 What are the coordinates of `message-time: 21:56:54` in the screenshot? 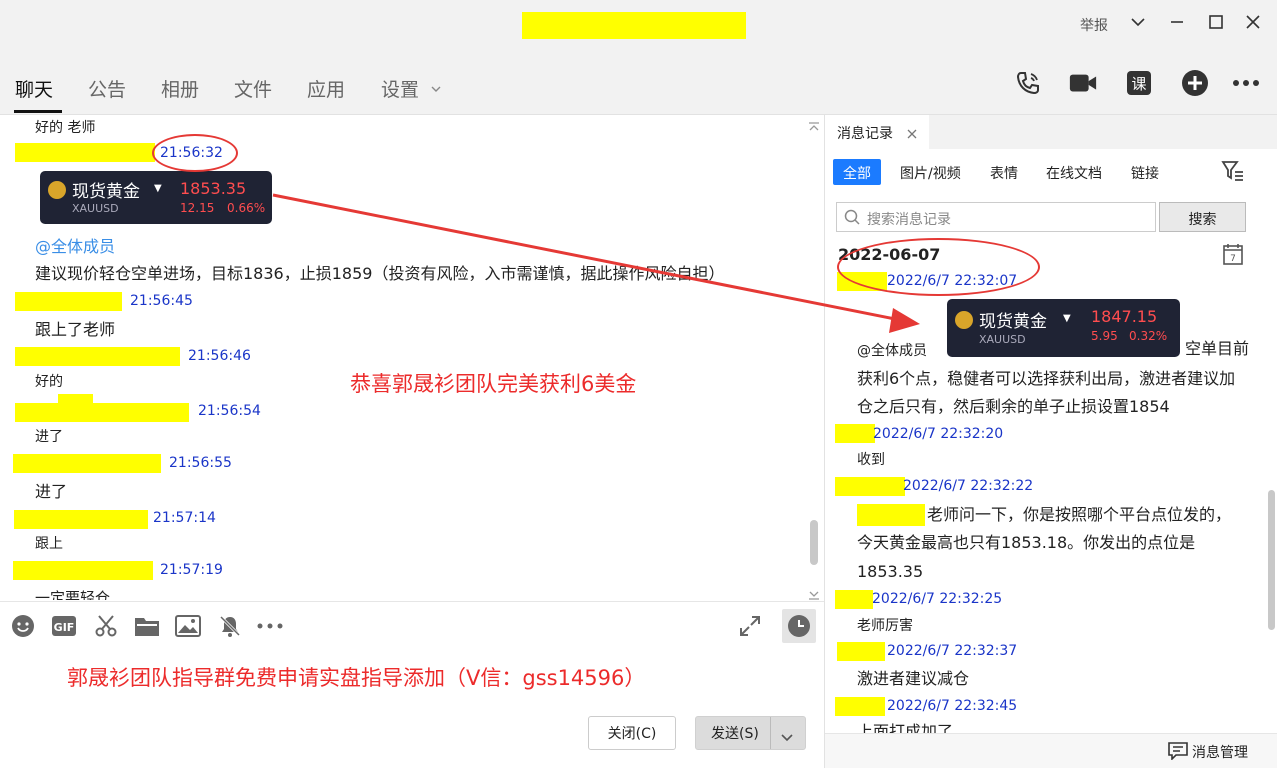 It's located at (229, 411).